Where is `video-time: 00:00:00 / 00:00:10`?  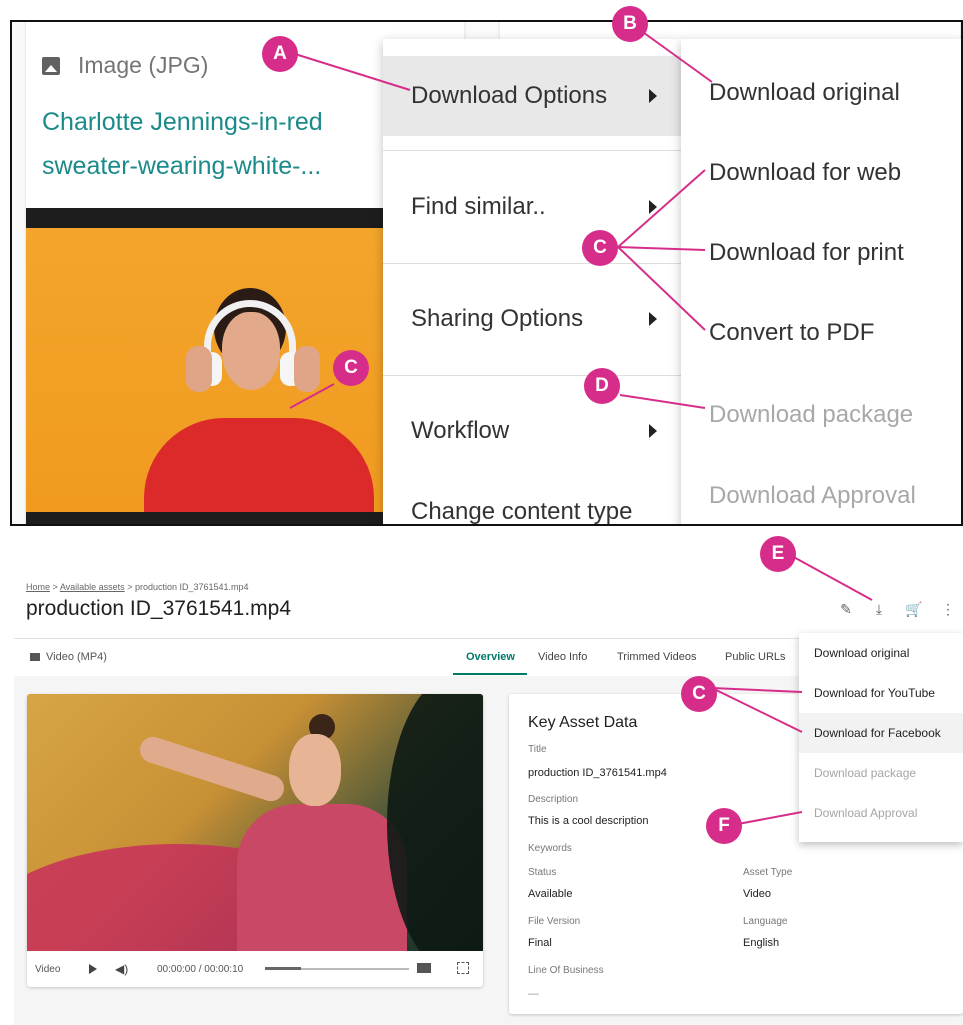
video-time: 00:00:00 / 00:00:10 is located at coordinates (200, 969).